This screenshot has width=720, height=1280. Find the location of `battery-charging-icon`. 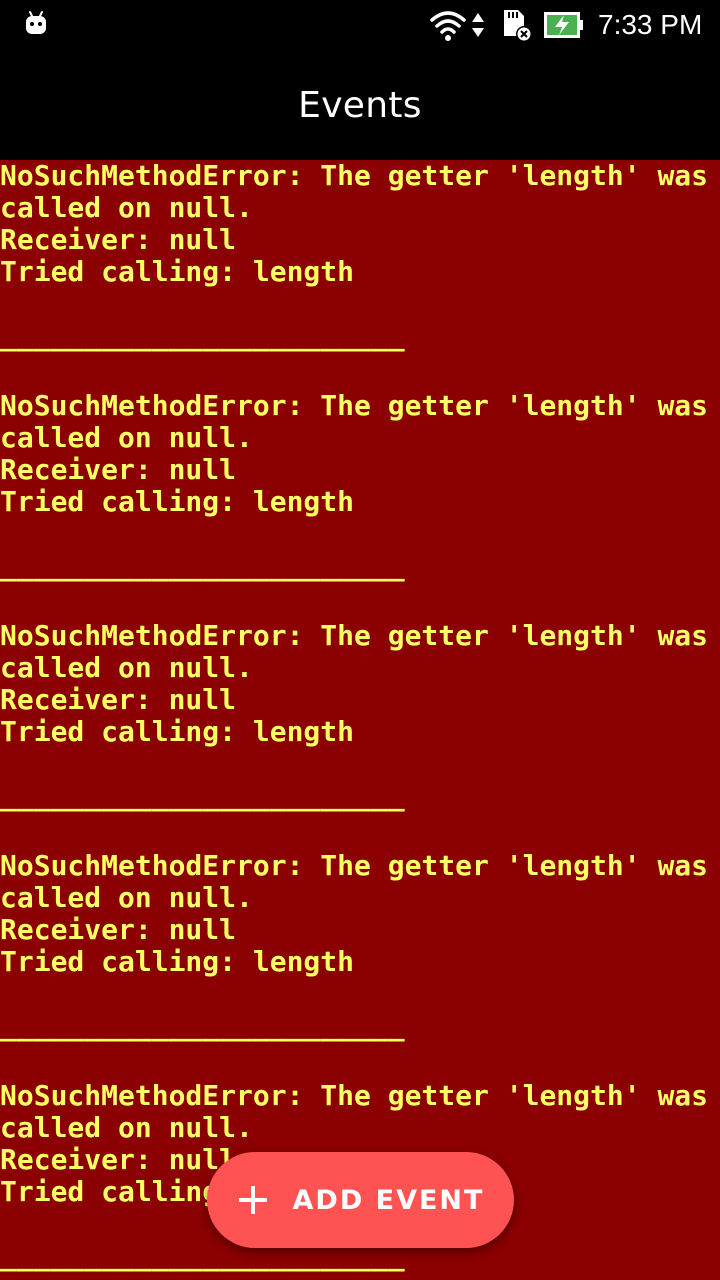

battery-charging-icon is located at coordinates (563, 25).